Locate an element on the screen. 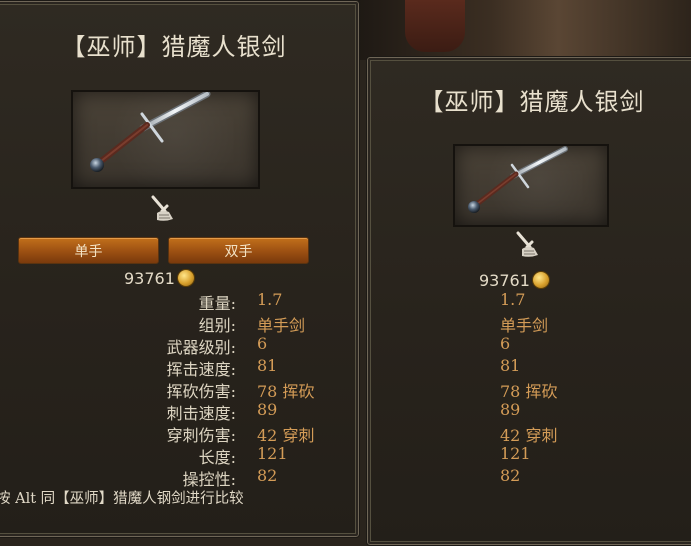 This screenshot has height=546, width=691. stat-value: 81 is located at coordinates (267, 365).